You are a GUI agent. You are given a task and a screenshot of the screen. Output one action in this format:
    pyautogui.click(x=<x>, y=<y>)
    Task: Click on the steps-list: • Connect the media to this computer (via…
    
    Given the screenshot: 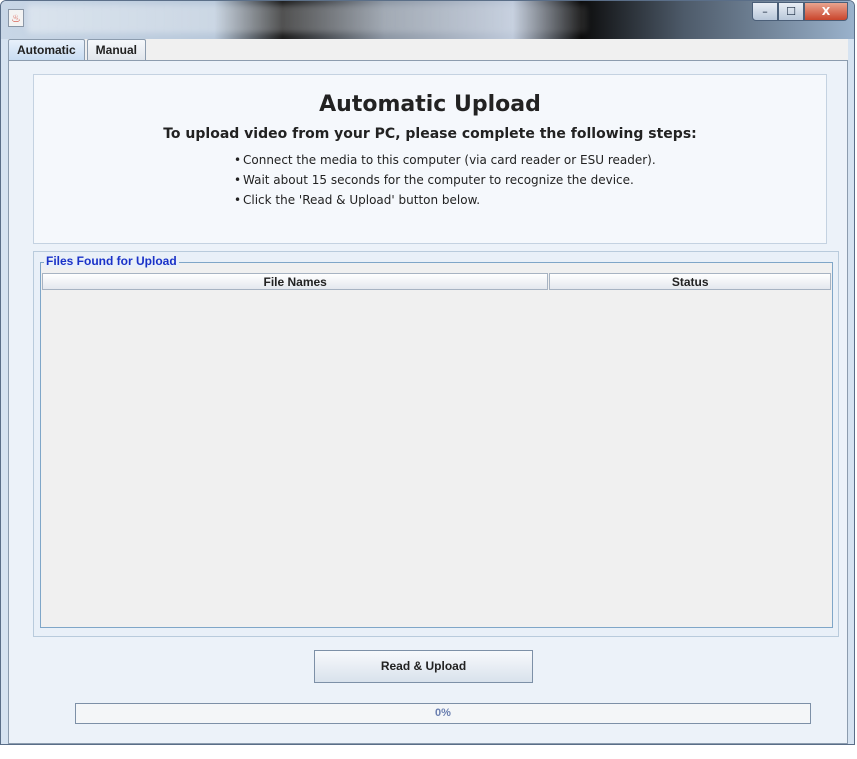 What is the action you would take?
    pyautogui.click(x=530, y=180)
    